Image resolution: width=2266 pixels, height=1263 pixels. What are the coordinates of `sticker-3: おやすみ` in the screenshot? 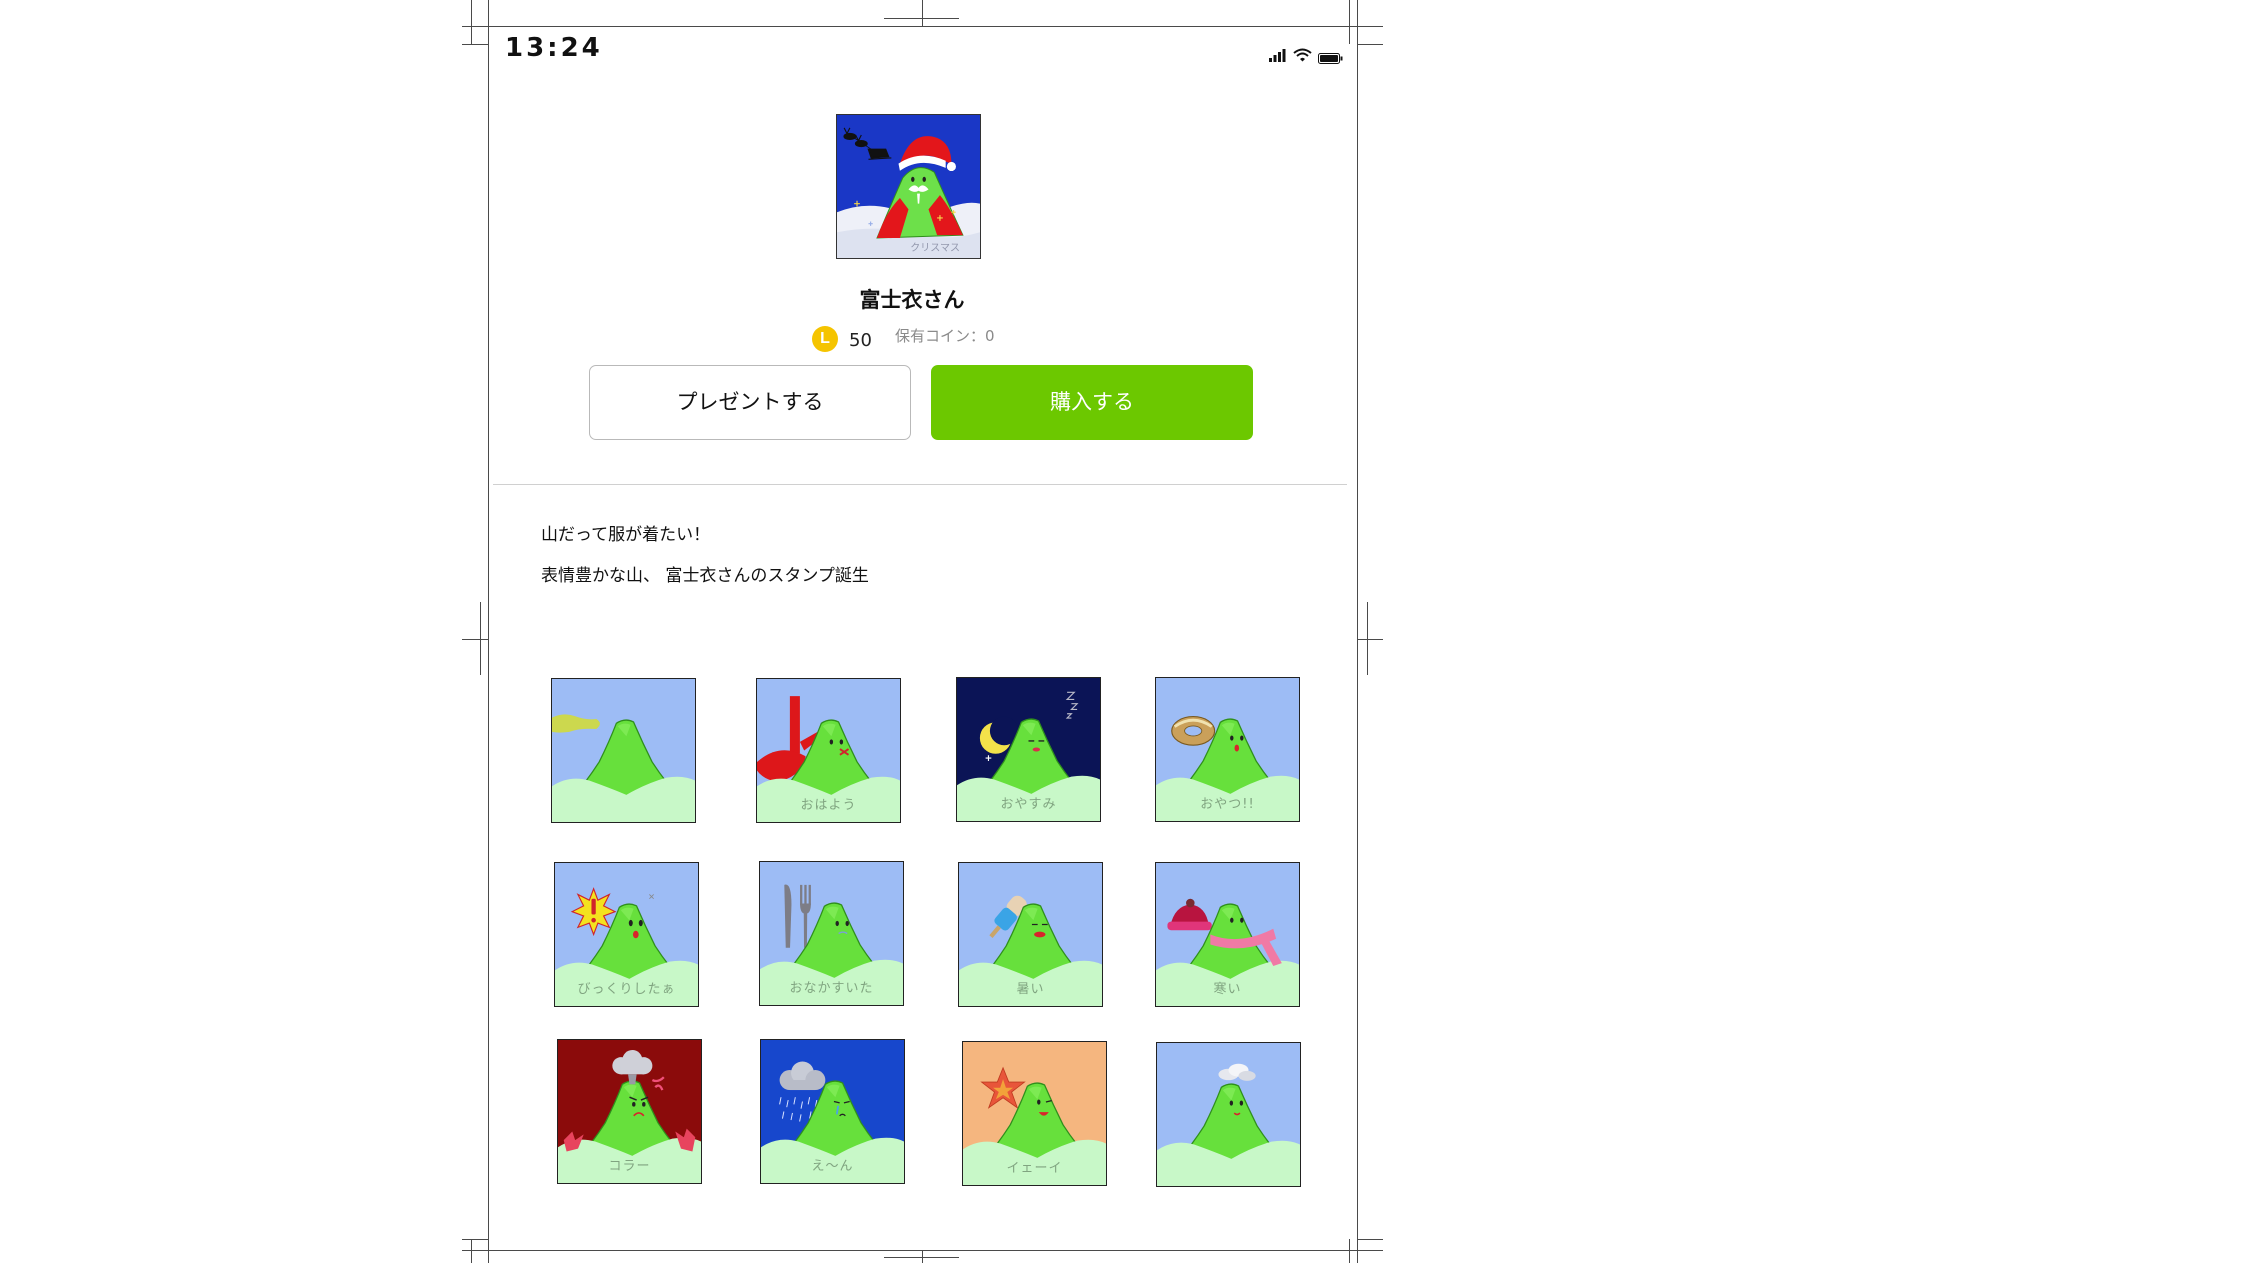 It's located at (1028, 749).